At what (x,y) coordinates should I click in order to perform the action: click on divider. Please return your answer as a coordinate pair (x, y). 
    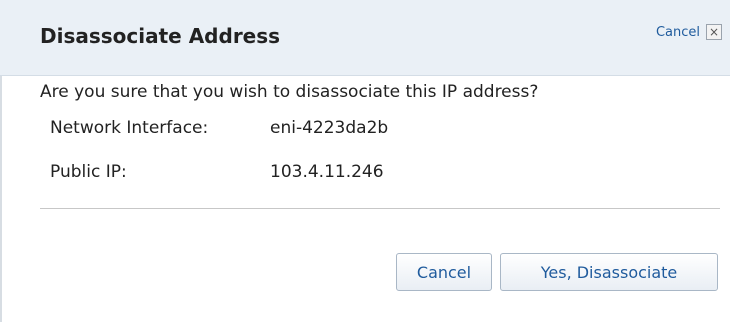
    Looking at the image, I should click on (380, 208).